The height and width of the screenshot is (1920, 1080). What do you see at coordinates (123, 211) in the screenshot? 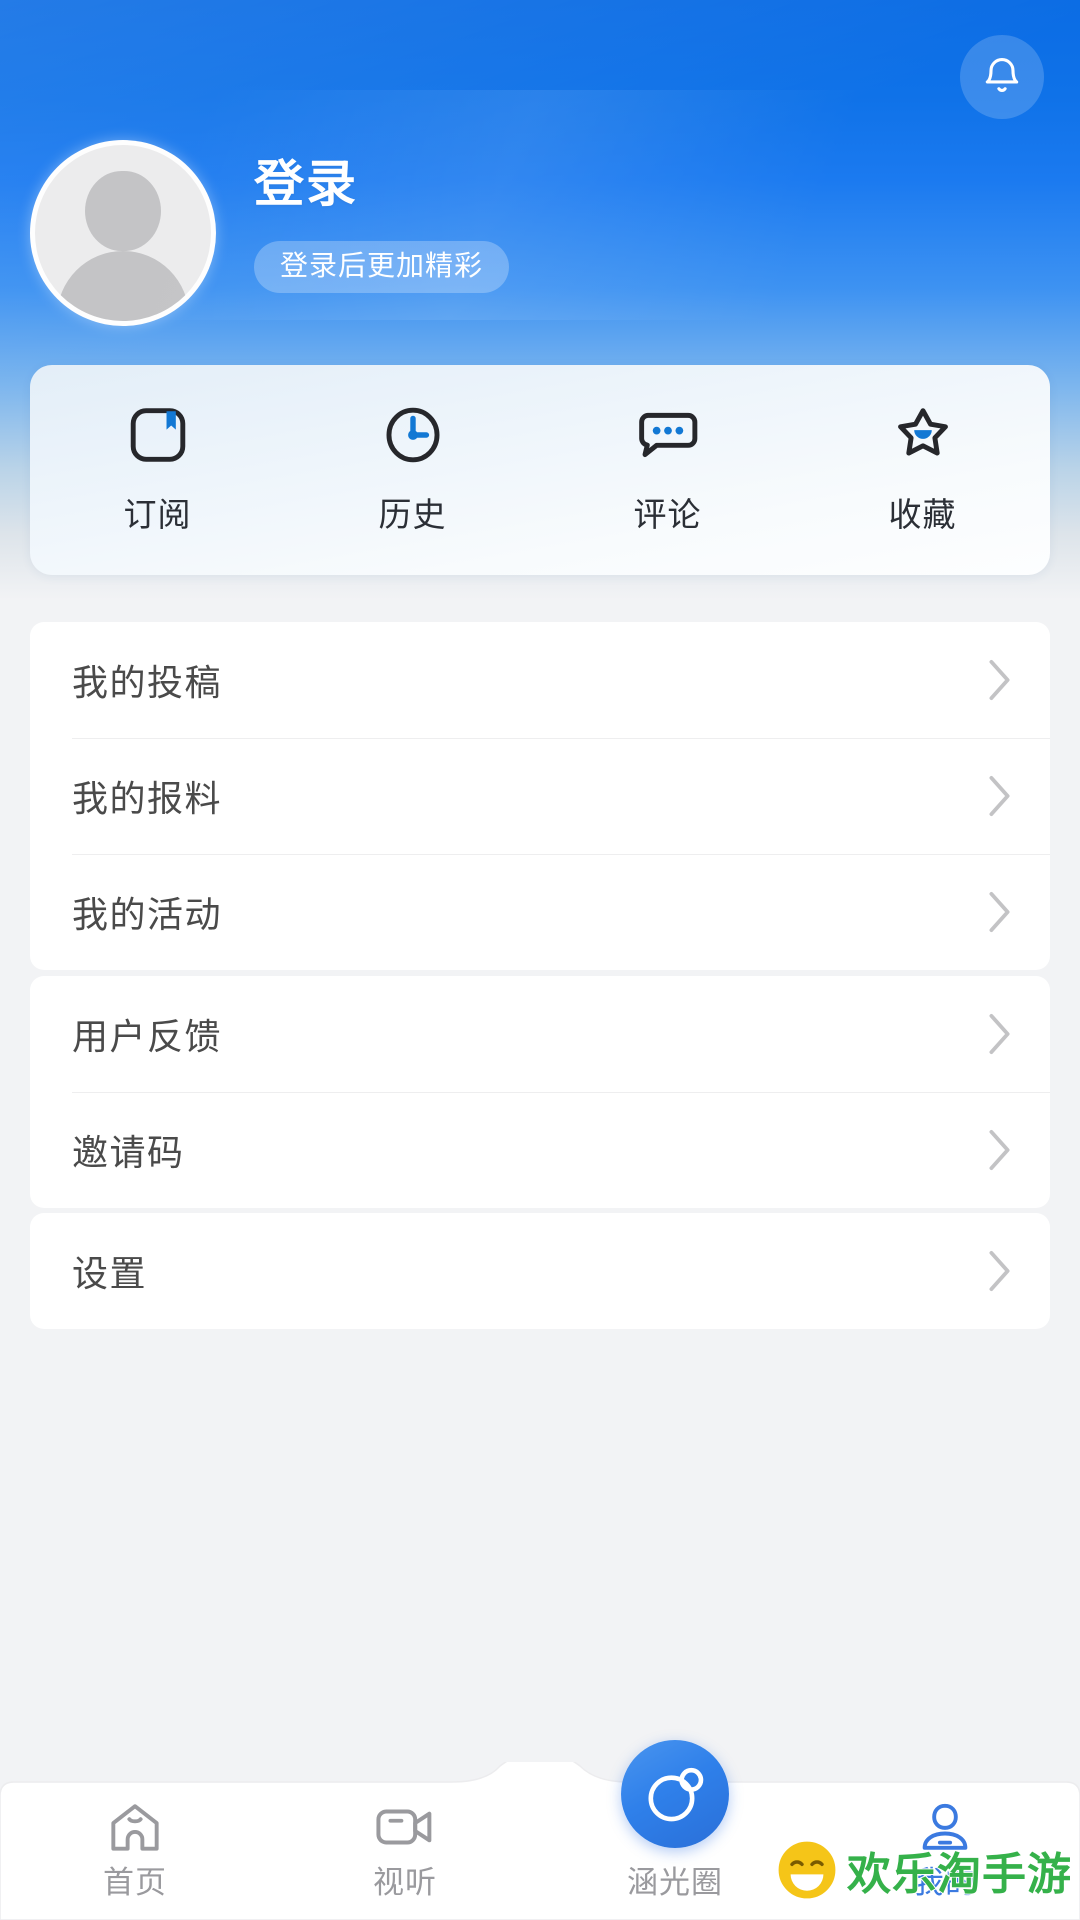
I see `default-avatar-icon` at bounding box center [123, 211].